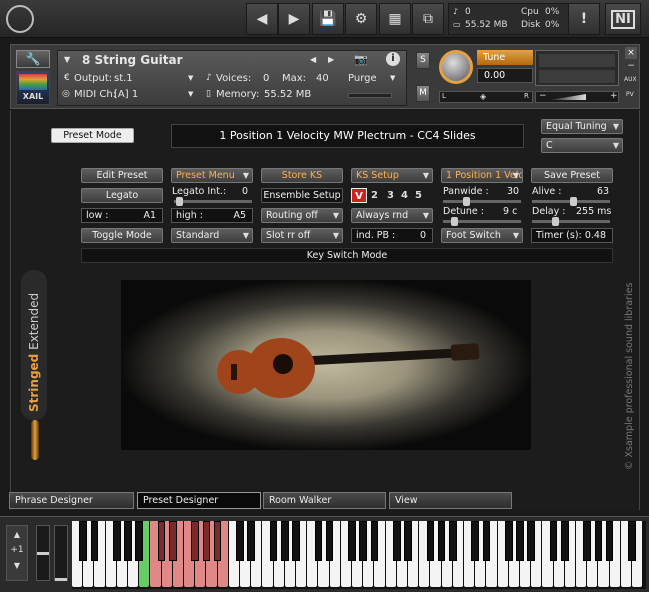  I want to click on save-icon: 💾, so click(328, 19).